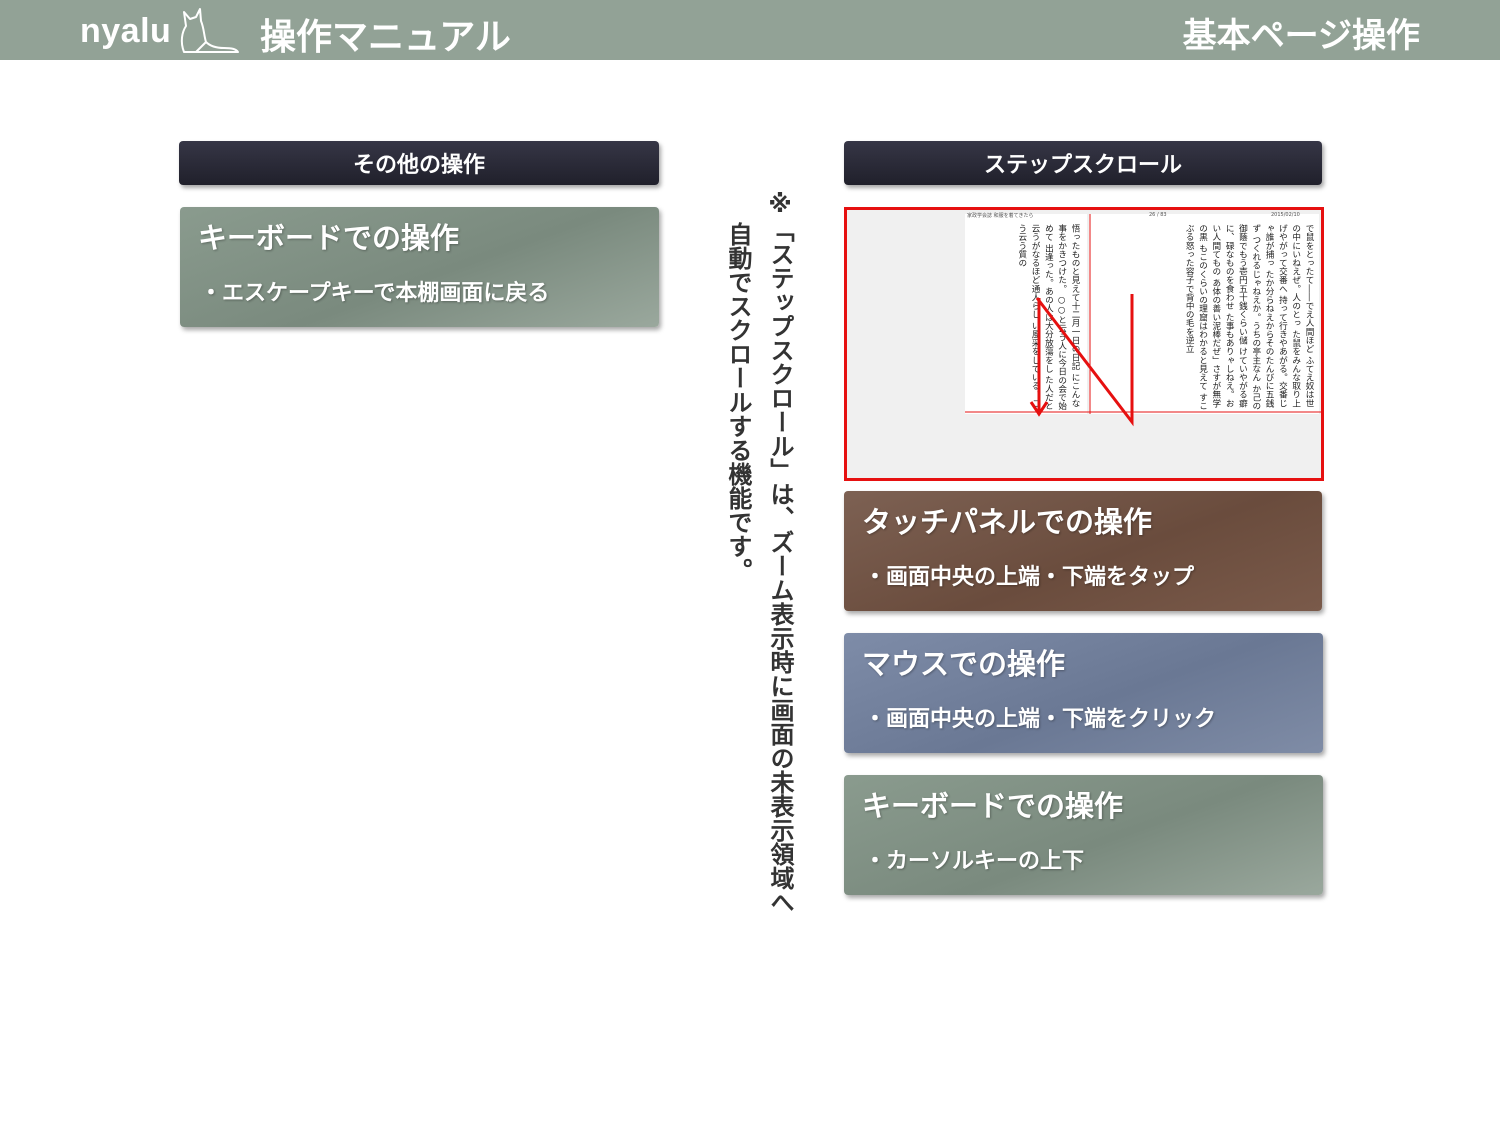 Image resolution: width=1500 pixels, height=1125 pixels. I want to click on card-description: ・画面中央の上端・下端をクリック, so click(1040, 719).